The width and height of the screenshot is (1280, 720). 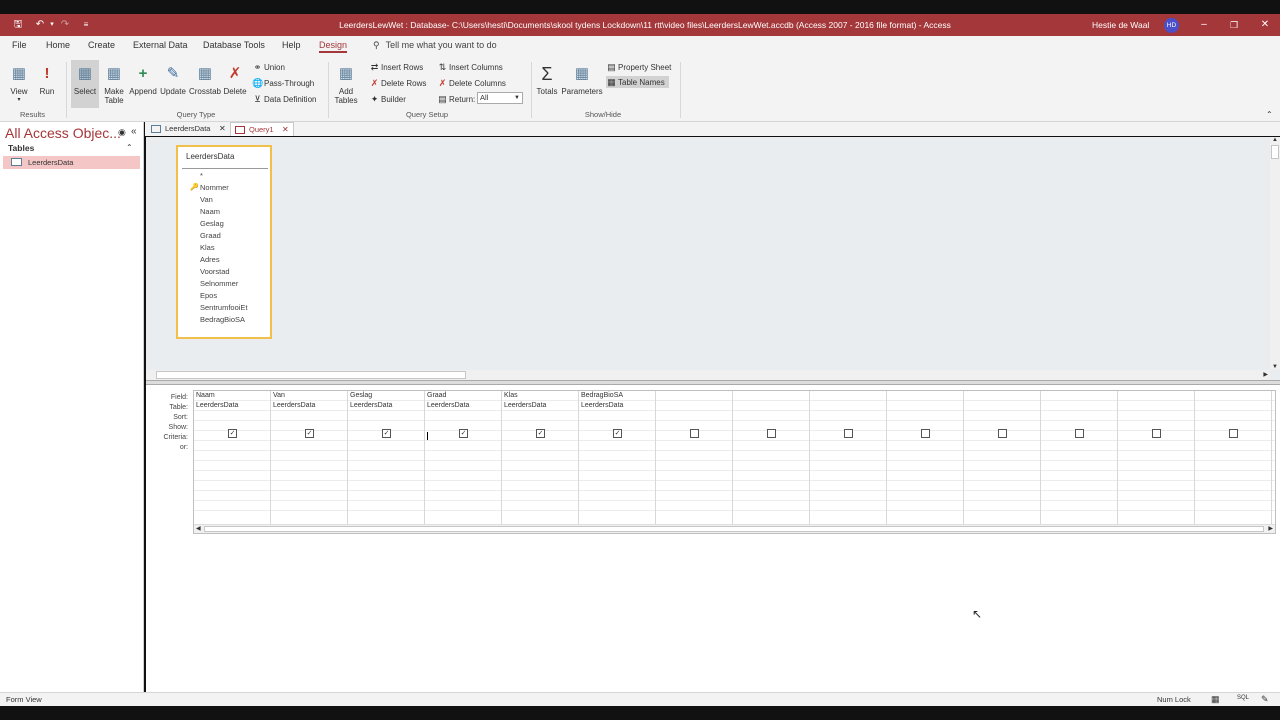 I want to click on field-item: BedragBioSA, so click(x=222, y=319).